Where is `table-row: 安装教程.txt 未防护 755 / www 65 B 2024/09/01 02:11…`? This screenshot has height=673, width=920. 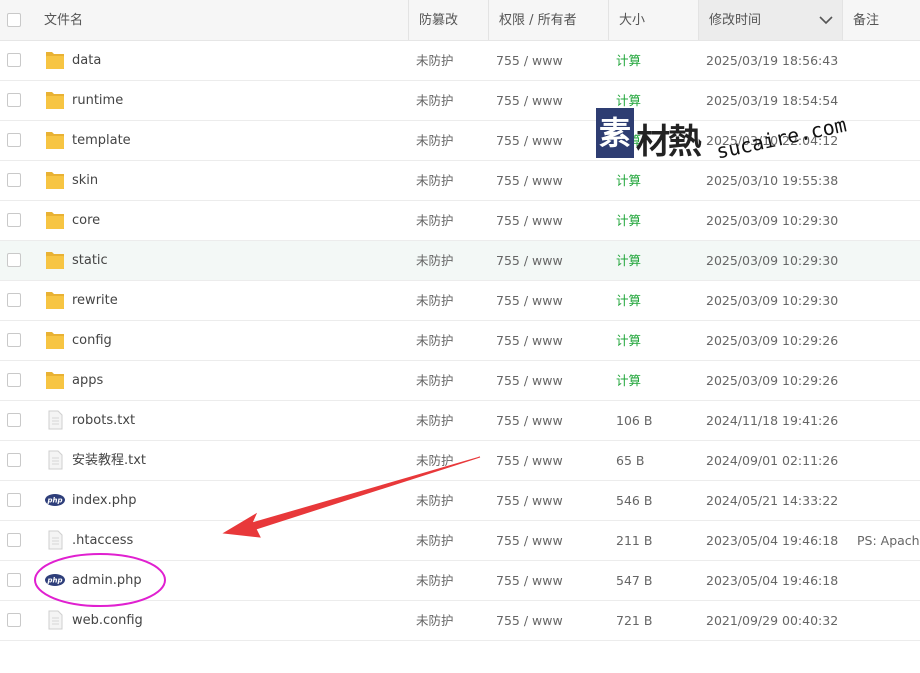 table-row: 安装教程.txt 未防护 755 / www 65 B 2024/09/01 02:11… is located at coordinates (460, 461).